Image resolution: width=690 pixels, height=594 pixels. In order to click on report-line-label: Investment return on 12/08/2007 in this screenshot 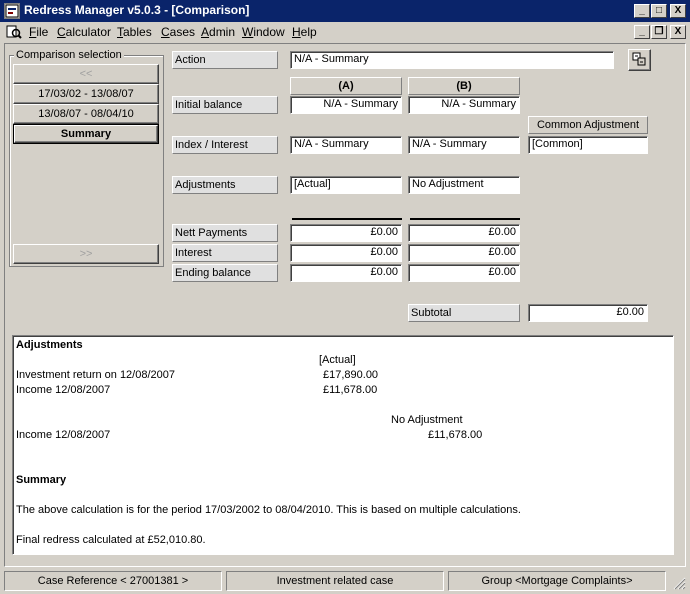, I will do `click(95, 375)`.